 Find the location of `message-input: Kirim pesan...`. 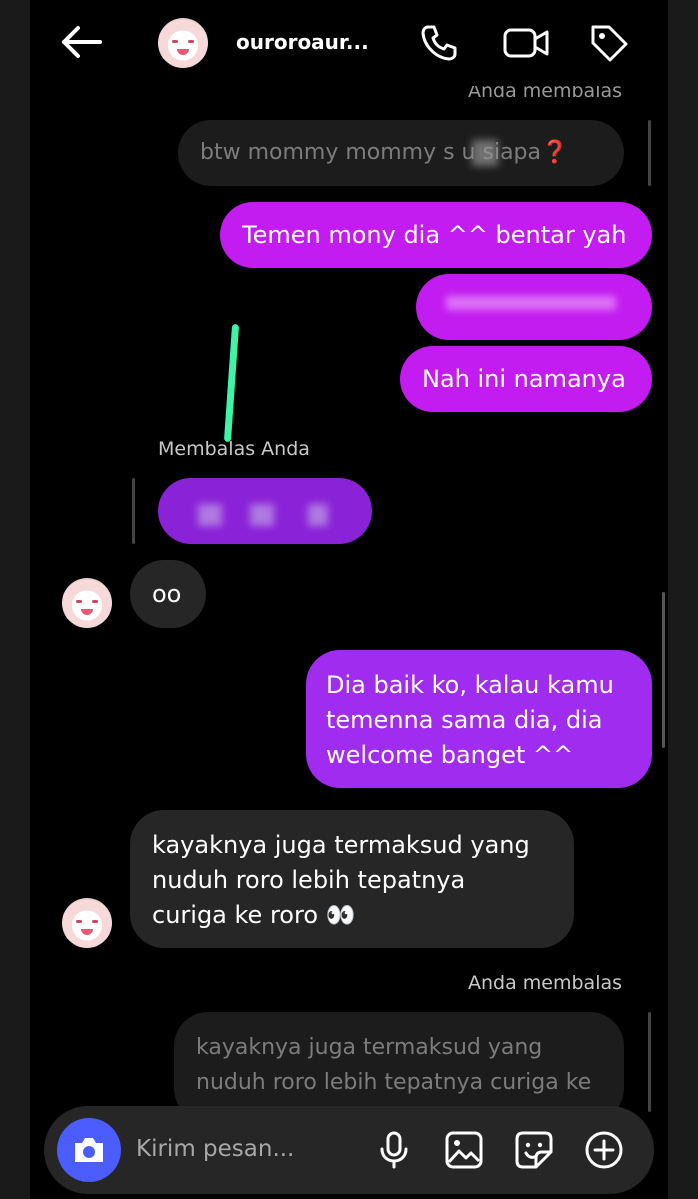

message-input: Kirim pesan... is located at coordinates (215, 1149).